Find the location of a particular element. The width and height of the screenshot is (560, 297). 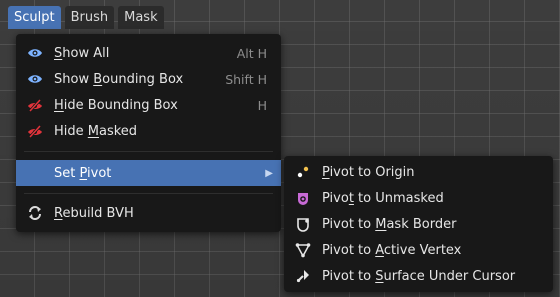

pivot-to-surface-under-cursor-item: Pivot to Surface Under Cursor is located at coordinates (418, 276).